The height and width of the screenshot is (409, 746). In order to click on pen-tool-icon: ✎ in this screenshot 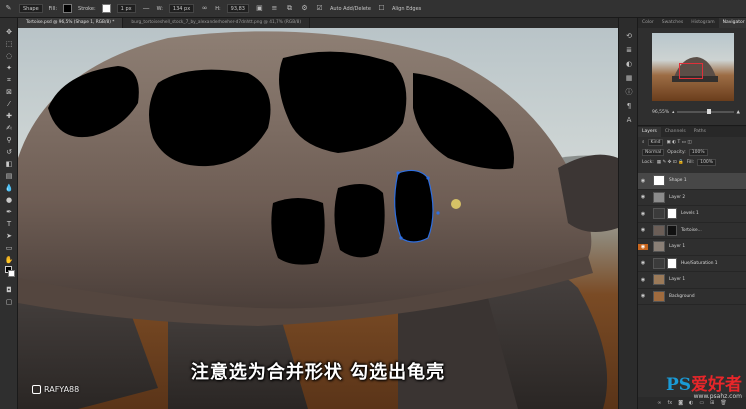, I will do `click(8, 8)`.